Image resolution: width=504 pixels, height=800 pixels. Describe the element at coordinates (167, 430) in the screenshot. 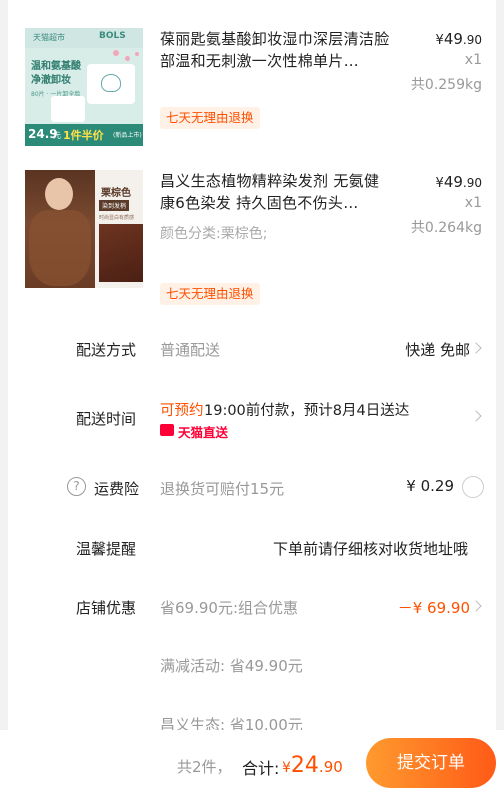

I see `tmall-icon` at that location.